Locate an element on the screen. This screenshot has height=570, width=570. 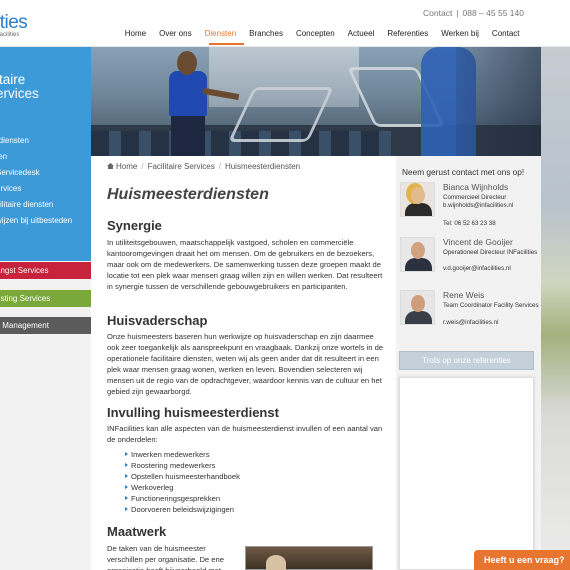
top-contact-link: Contact is located at coordinates (437, 13).